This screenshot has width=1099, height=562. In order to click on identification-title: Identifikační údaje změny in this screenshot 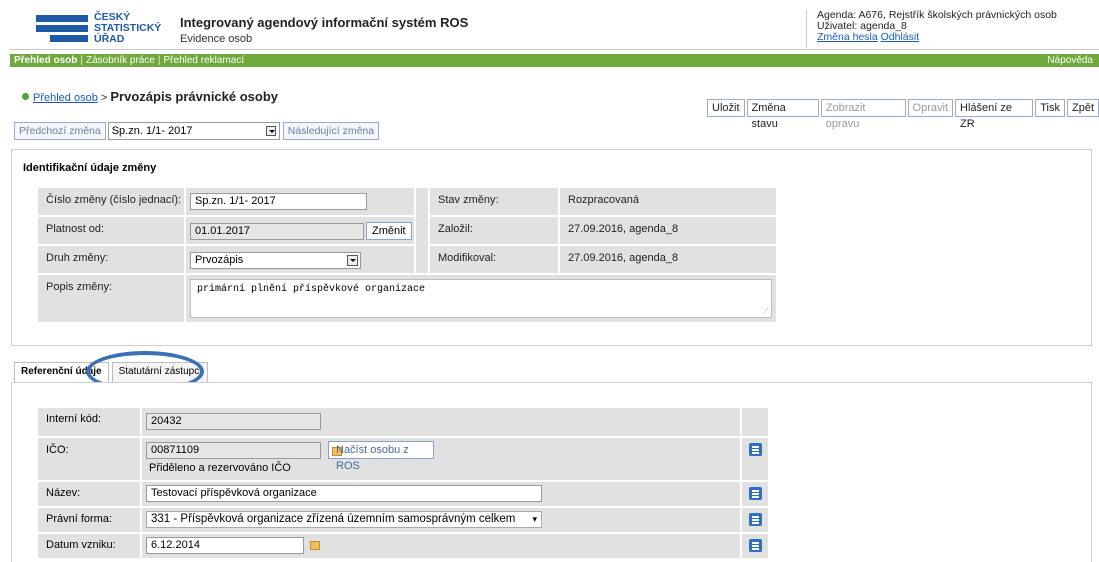, I will do `click(90, 168)`.